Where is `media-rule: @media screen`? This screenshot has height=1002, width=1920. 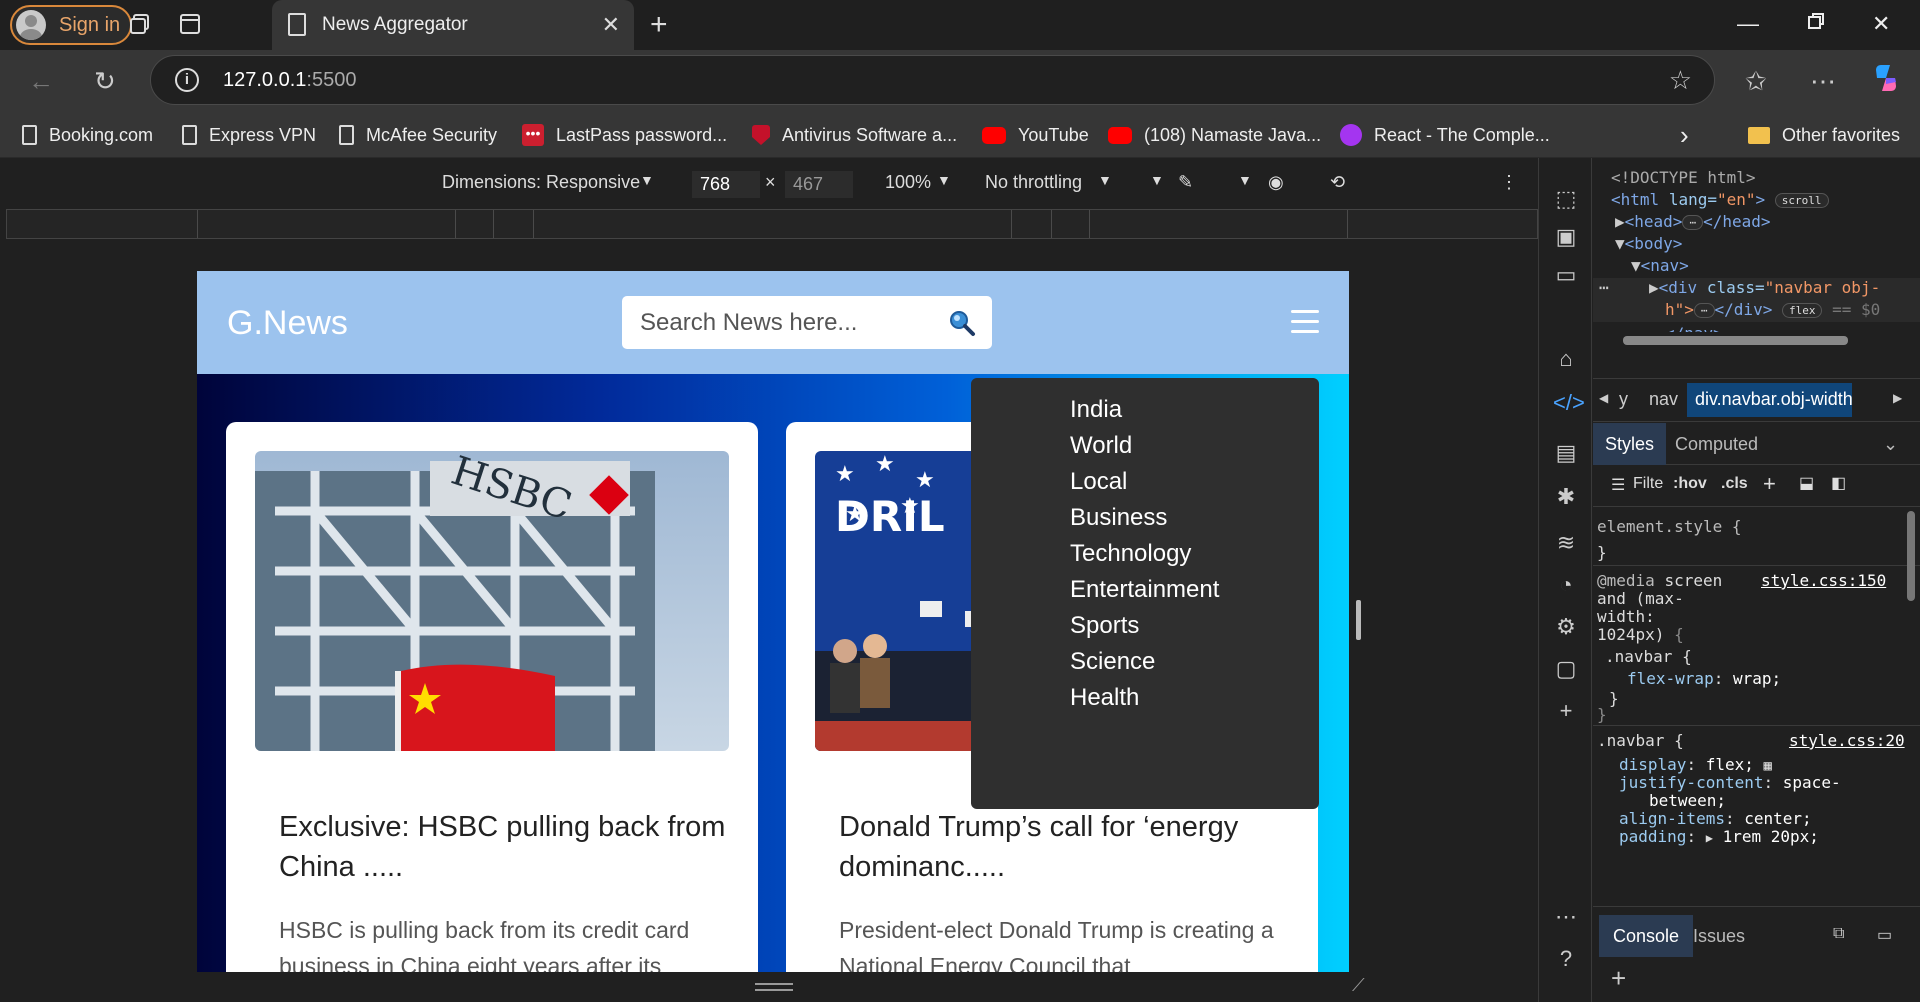
media-rule: @media screen is located at coordinates (1659, 580).